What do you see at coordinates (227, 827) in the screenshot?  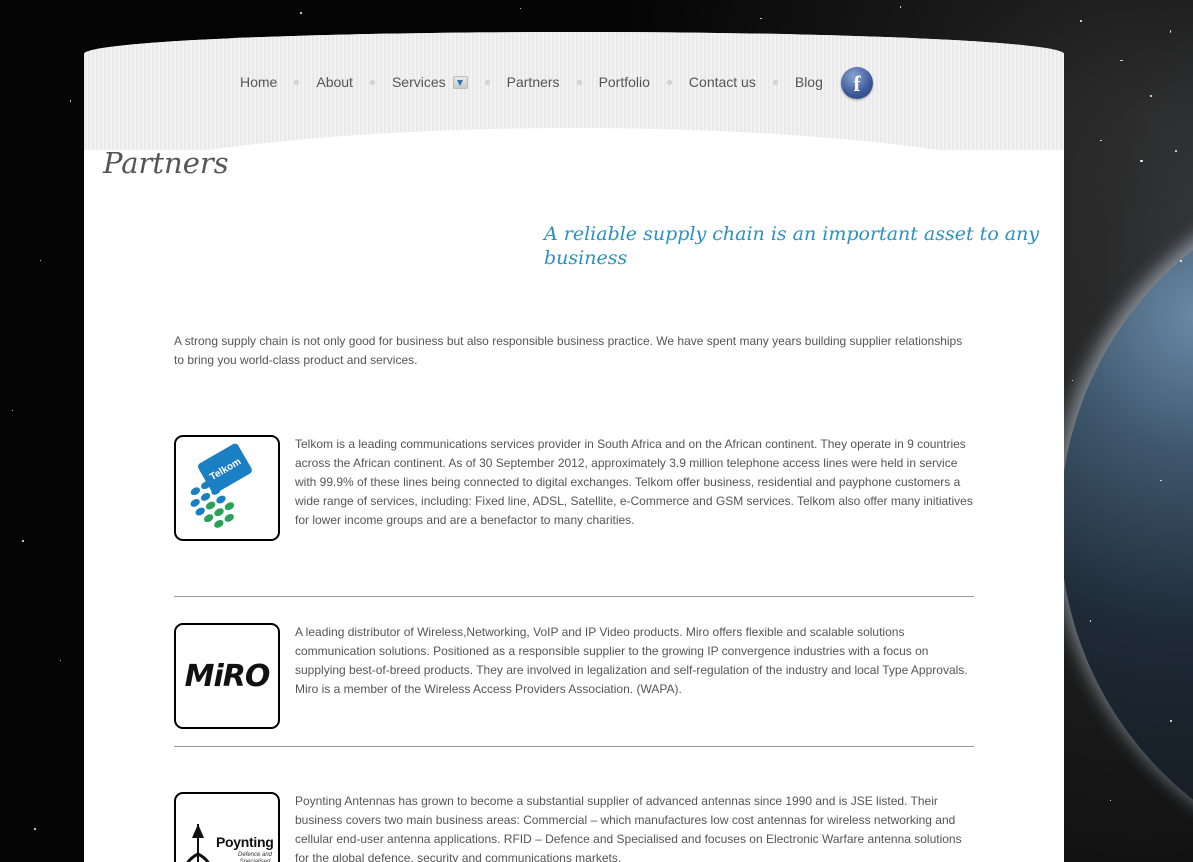 I see `poynting-logo: Poynting Defence and Specialised` at bounding box center [227, 827].